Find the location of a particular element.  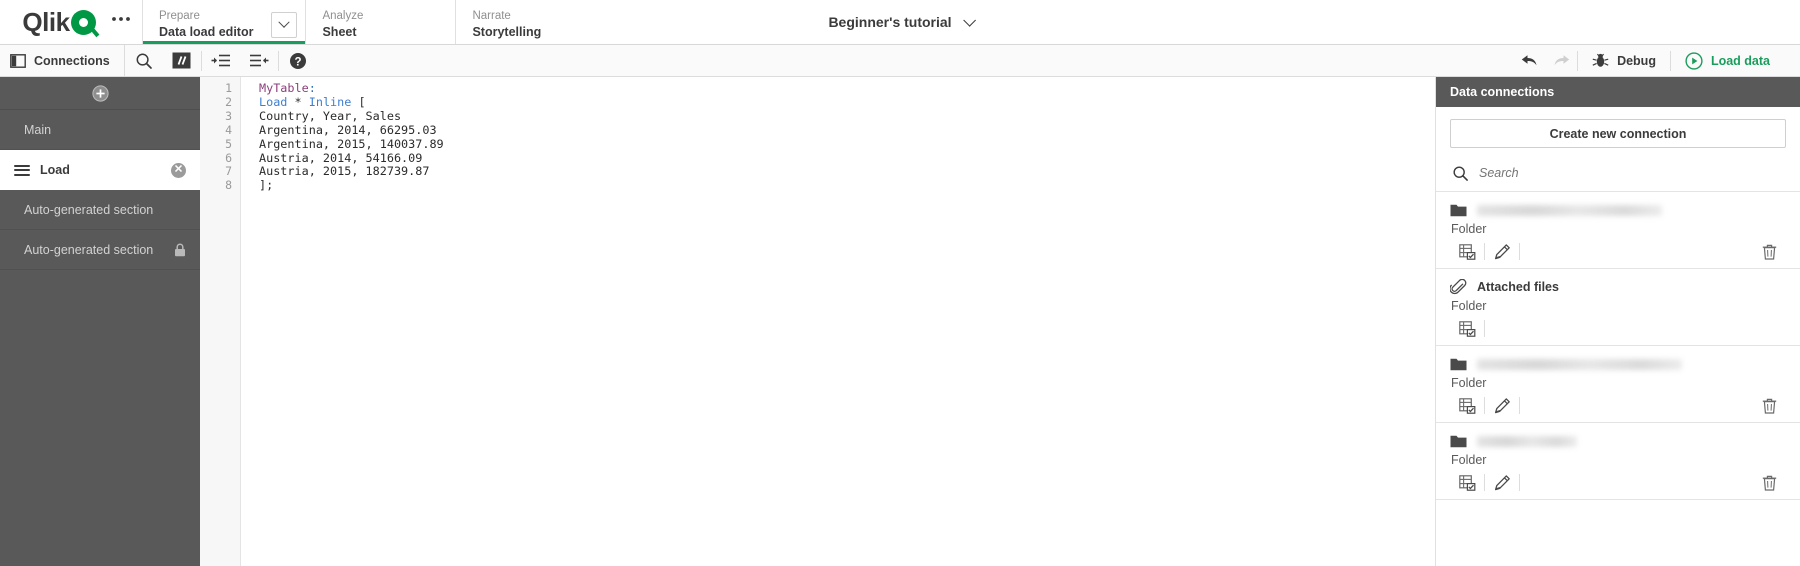

undo-icon is located at coordinates (1529, 60).